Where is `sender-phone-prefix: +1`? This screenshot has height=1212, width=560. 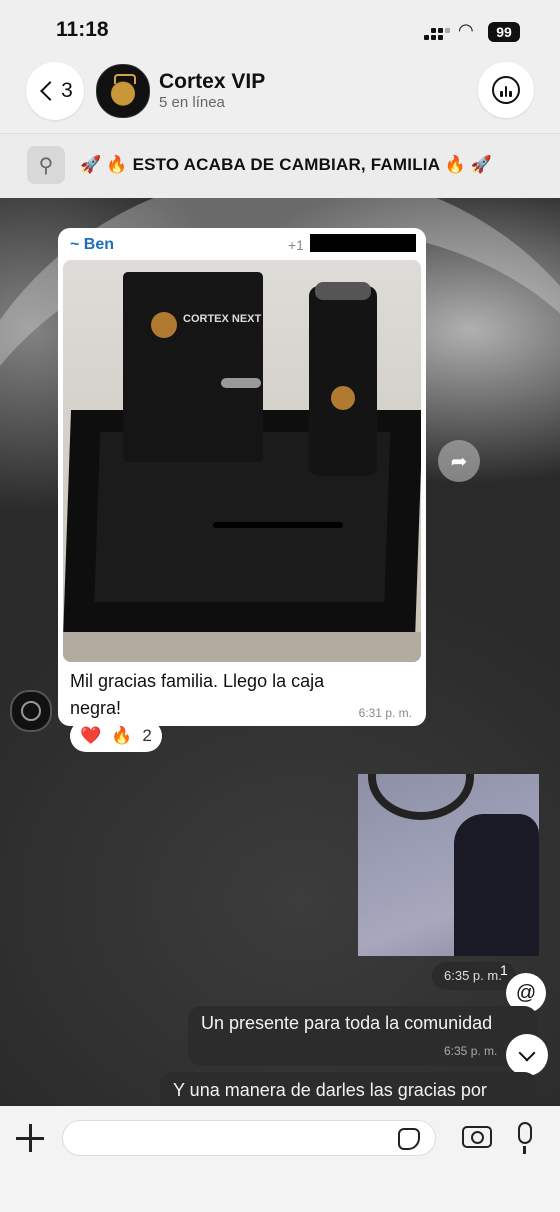 sender-phone-prefix: +1 is located at coordinates (296, 245).